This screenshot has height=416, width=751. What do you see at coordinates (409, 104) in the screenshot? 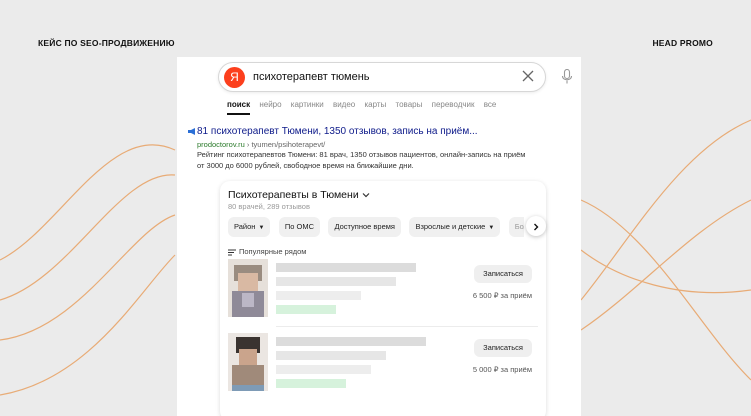
I see `tab-goods: товары` at bounding box center [409, 104].